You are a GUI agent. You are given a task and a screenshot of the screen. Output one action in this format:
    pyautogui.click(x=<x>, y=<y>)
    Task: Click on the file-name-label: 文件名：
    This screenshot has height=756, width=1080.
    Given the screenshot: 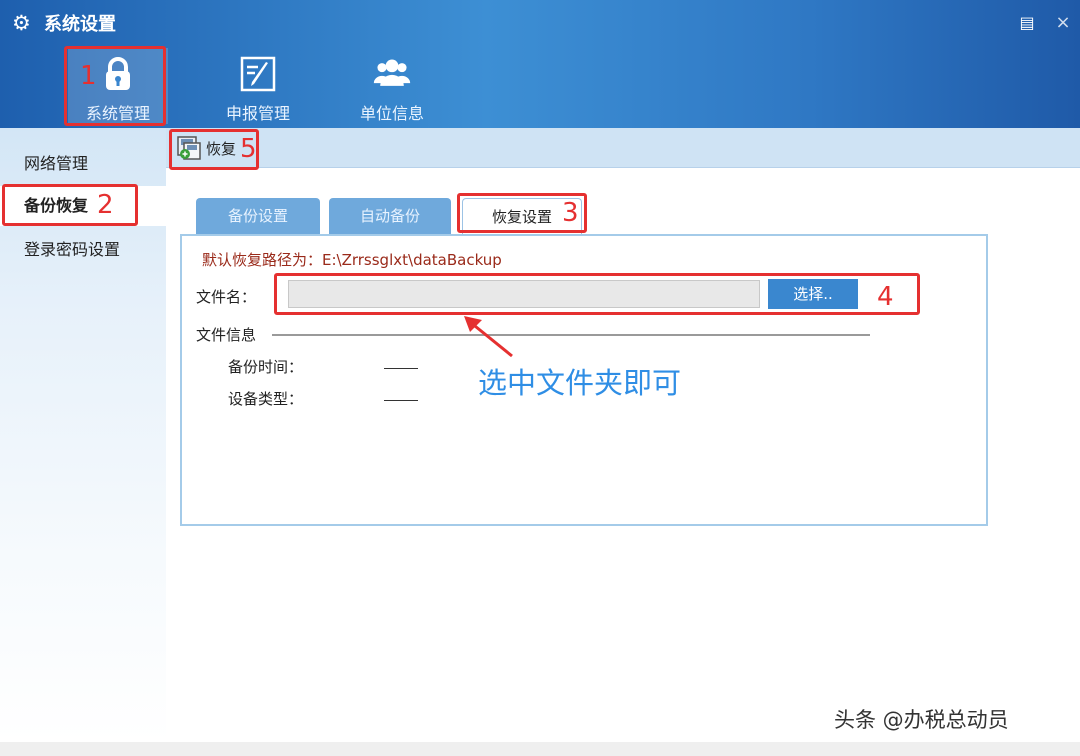 What is the action you would take?
    pyautogui.click(x=226, y=297)
    